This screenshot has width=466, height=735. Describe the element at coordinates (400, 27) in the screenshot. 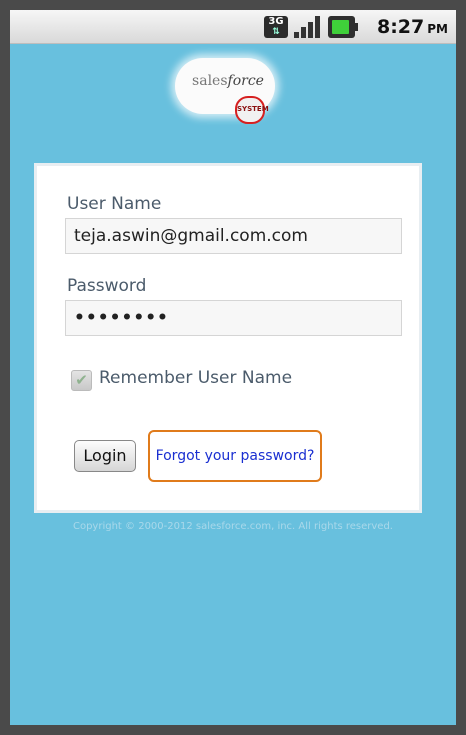

I see `clock-time: 8:27` at that location.